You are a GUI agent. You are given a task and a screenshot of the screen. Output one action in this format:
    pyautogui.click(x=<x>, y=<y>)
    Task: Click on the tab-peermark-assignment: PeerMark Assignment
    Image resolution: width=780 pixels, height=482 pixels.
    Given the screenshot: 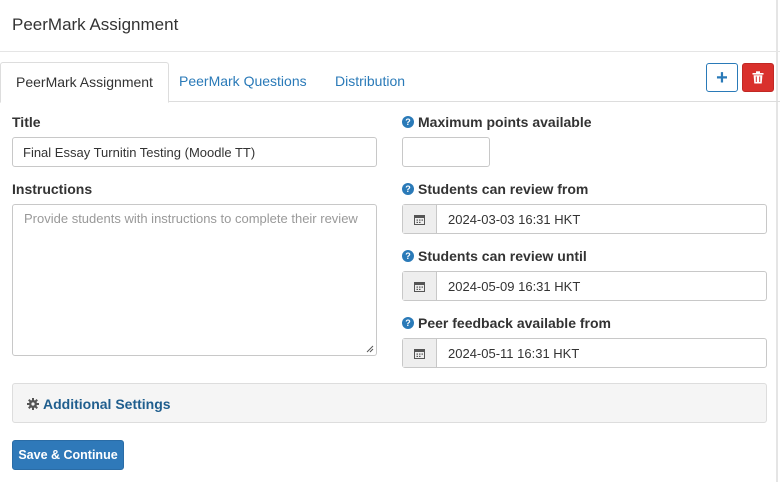 What is the action you would take?
    pyautogui.click(x=84, y=82)
    